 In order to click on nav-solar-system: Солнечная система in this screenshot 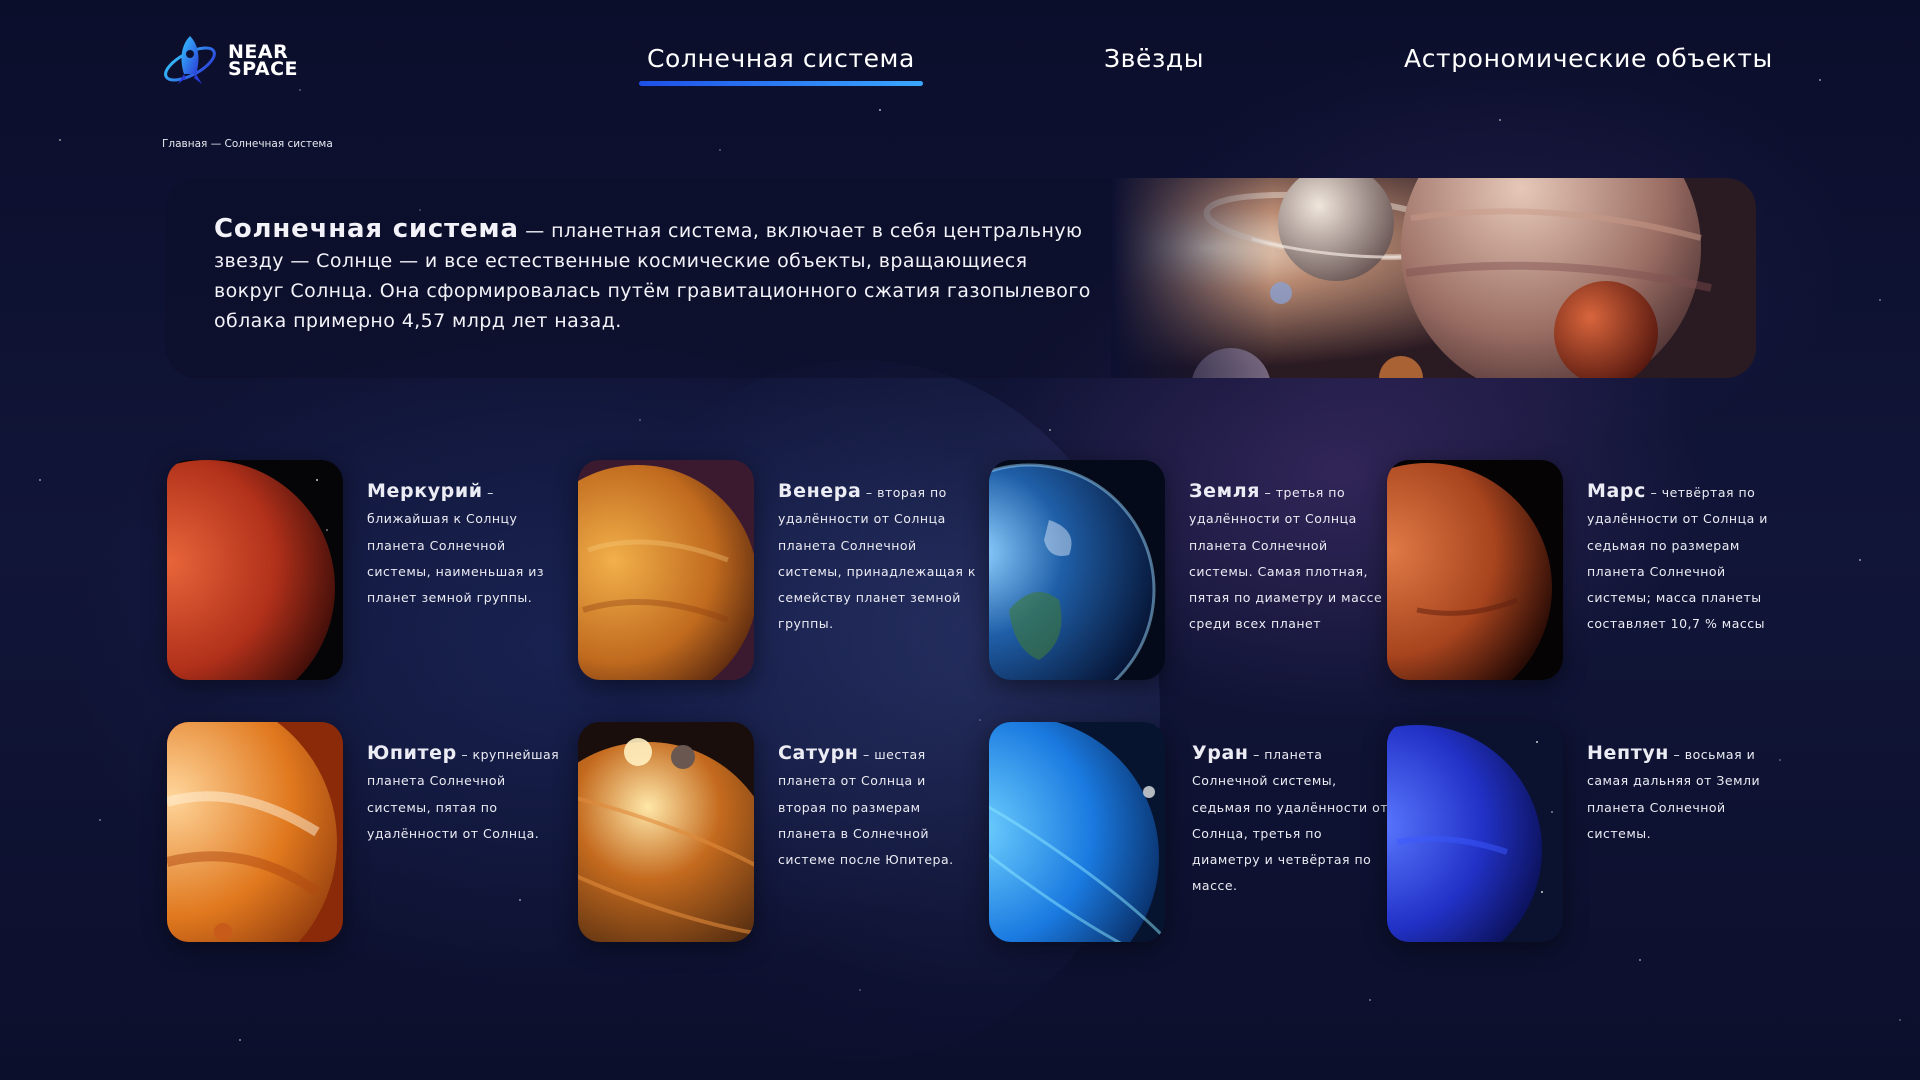, I will do `click(781, 65)`.